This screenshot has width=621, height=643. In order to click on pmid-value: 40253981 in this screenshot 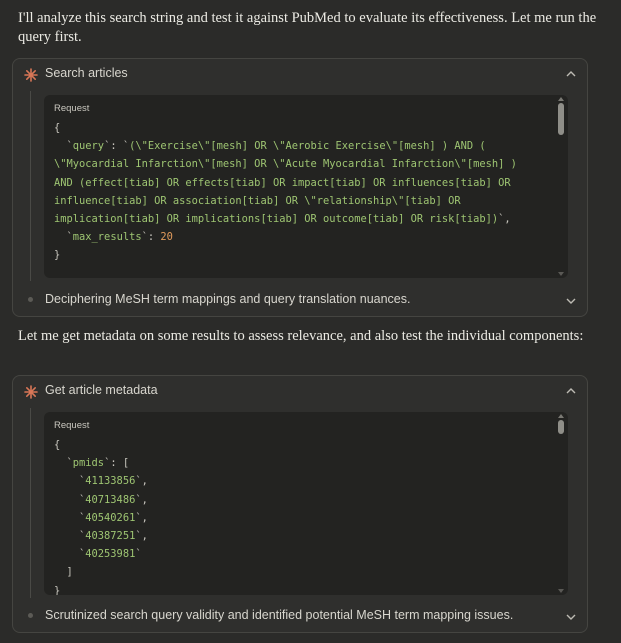, I will do `click(110, 554)`.